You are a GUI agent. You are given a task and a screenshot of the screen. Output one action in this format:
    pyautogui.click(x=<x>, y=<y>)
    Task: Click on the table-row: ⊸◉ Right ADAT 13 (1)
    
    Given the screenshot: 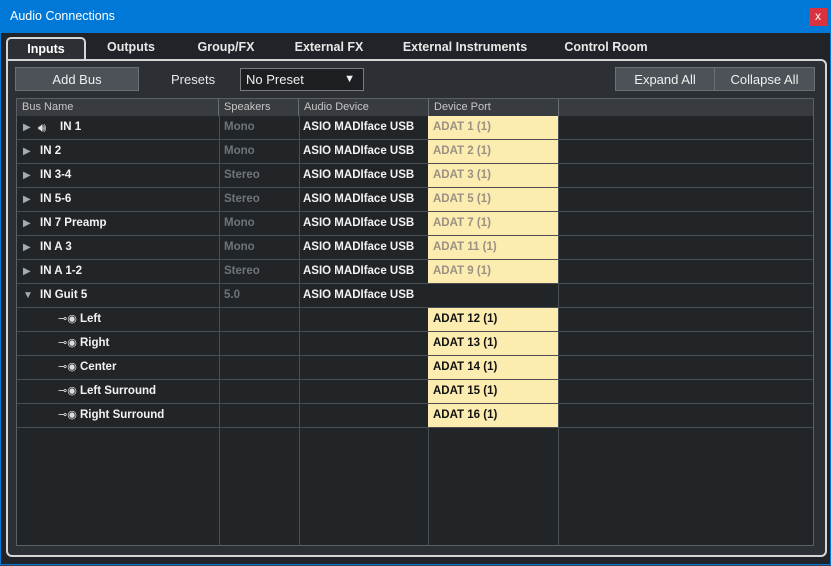 What is the action you would take?
    pyautogui.click(x=415, y=344)
    